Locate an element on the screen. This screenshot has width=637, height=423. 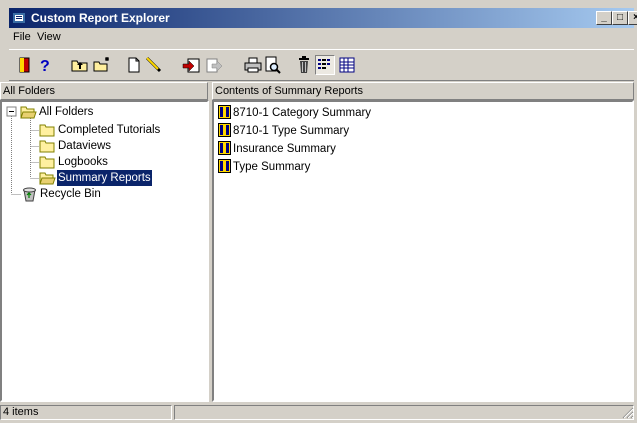
minimize-icon: _ is located at coordinates (604, 17).